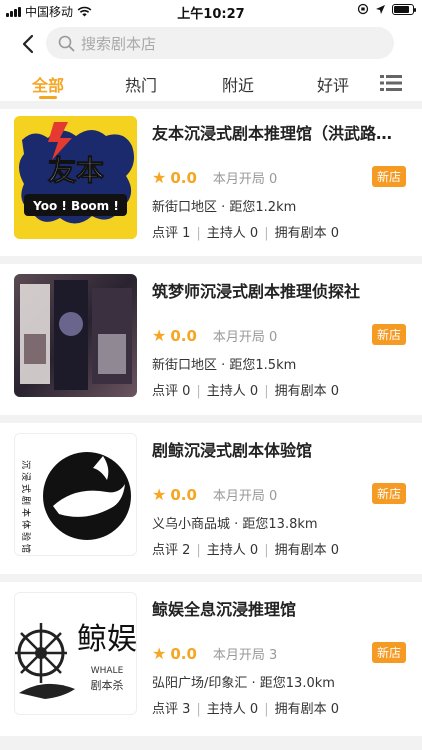  I want to click on search-placeholder: 搜索剧本店, so click(119, 43).